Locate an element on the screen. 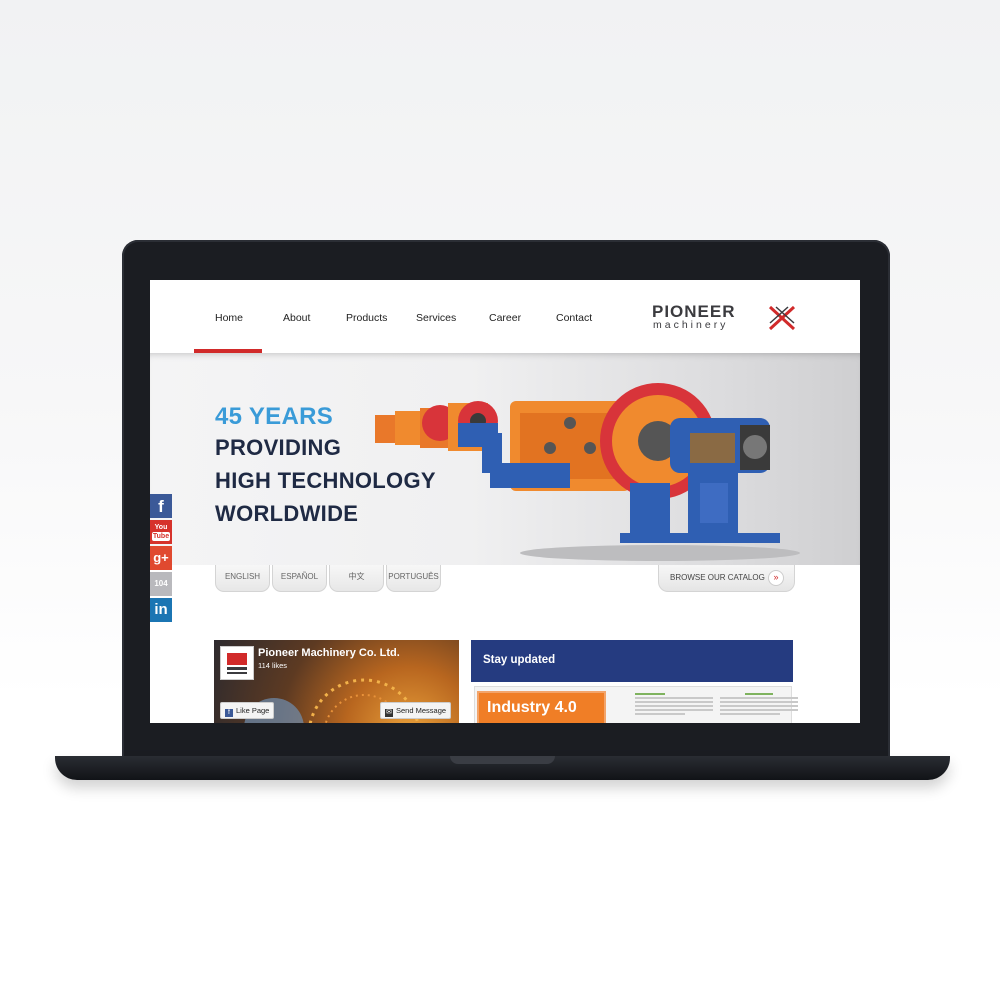  fb-like-page-button: f Like Page is located at coordinates (247, 710).